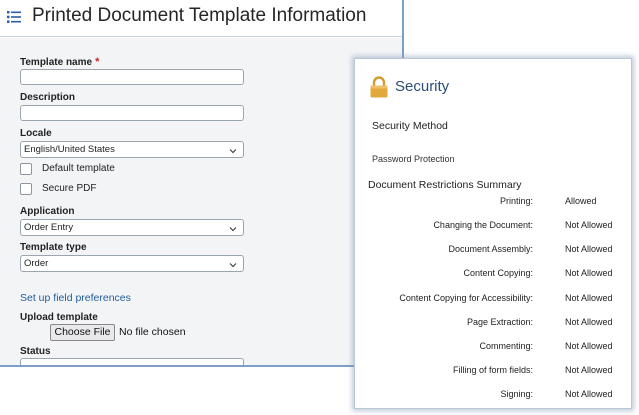 This screenshot has height=415, width=639. What do you see at coordinates (466, 298) in the screenshot?
I see `restriction-name: Content Copying for Accessibility:` at bounding box center [466, 298].